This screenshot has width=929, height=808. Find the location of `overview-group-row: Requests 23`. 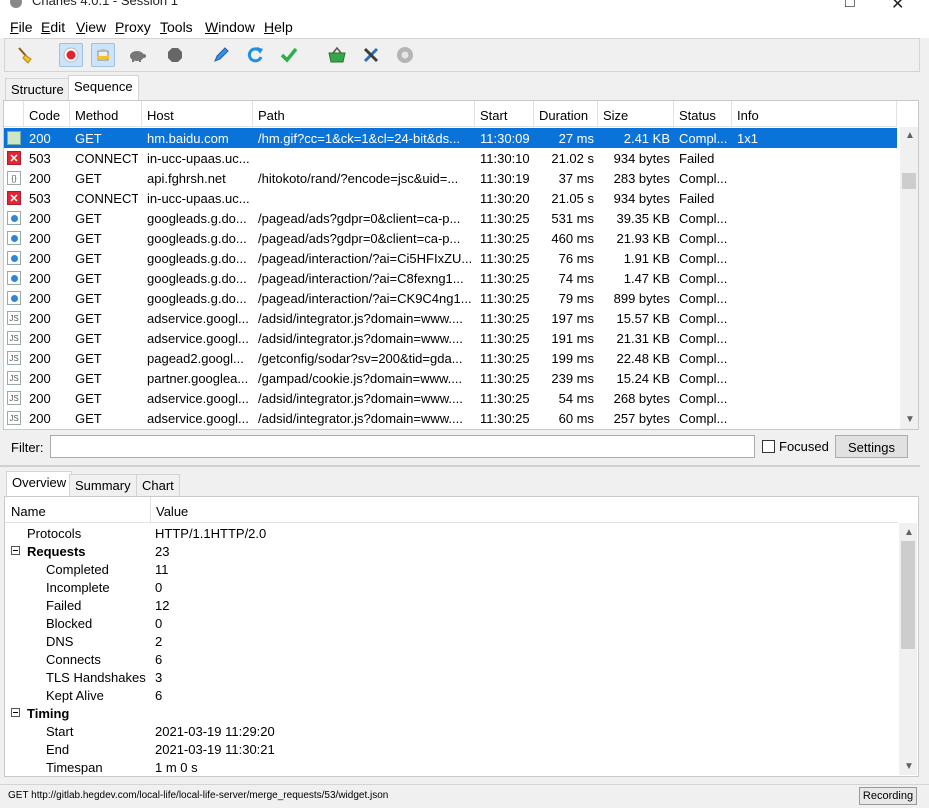

overview-group-row: Requests 23 is located at coordinates (445, 551).